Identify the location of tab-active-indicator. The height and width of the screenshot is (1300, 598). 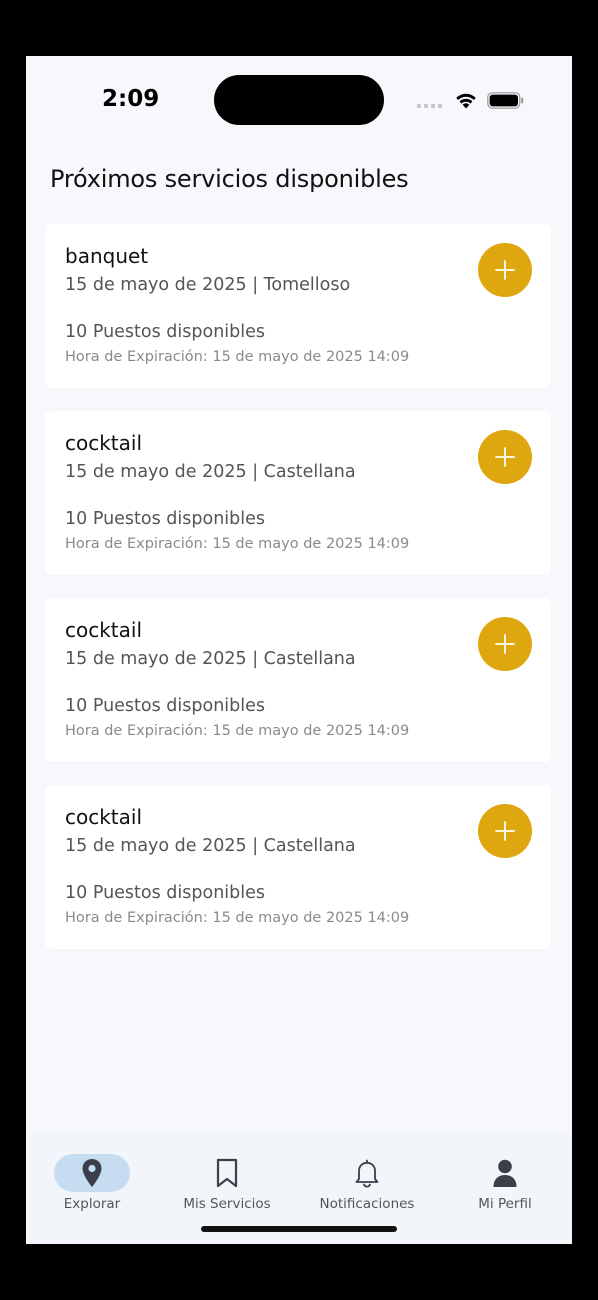
(92, 1173).